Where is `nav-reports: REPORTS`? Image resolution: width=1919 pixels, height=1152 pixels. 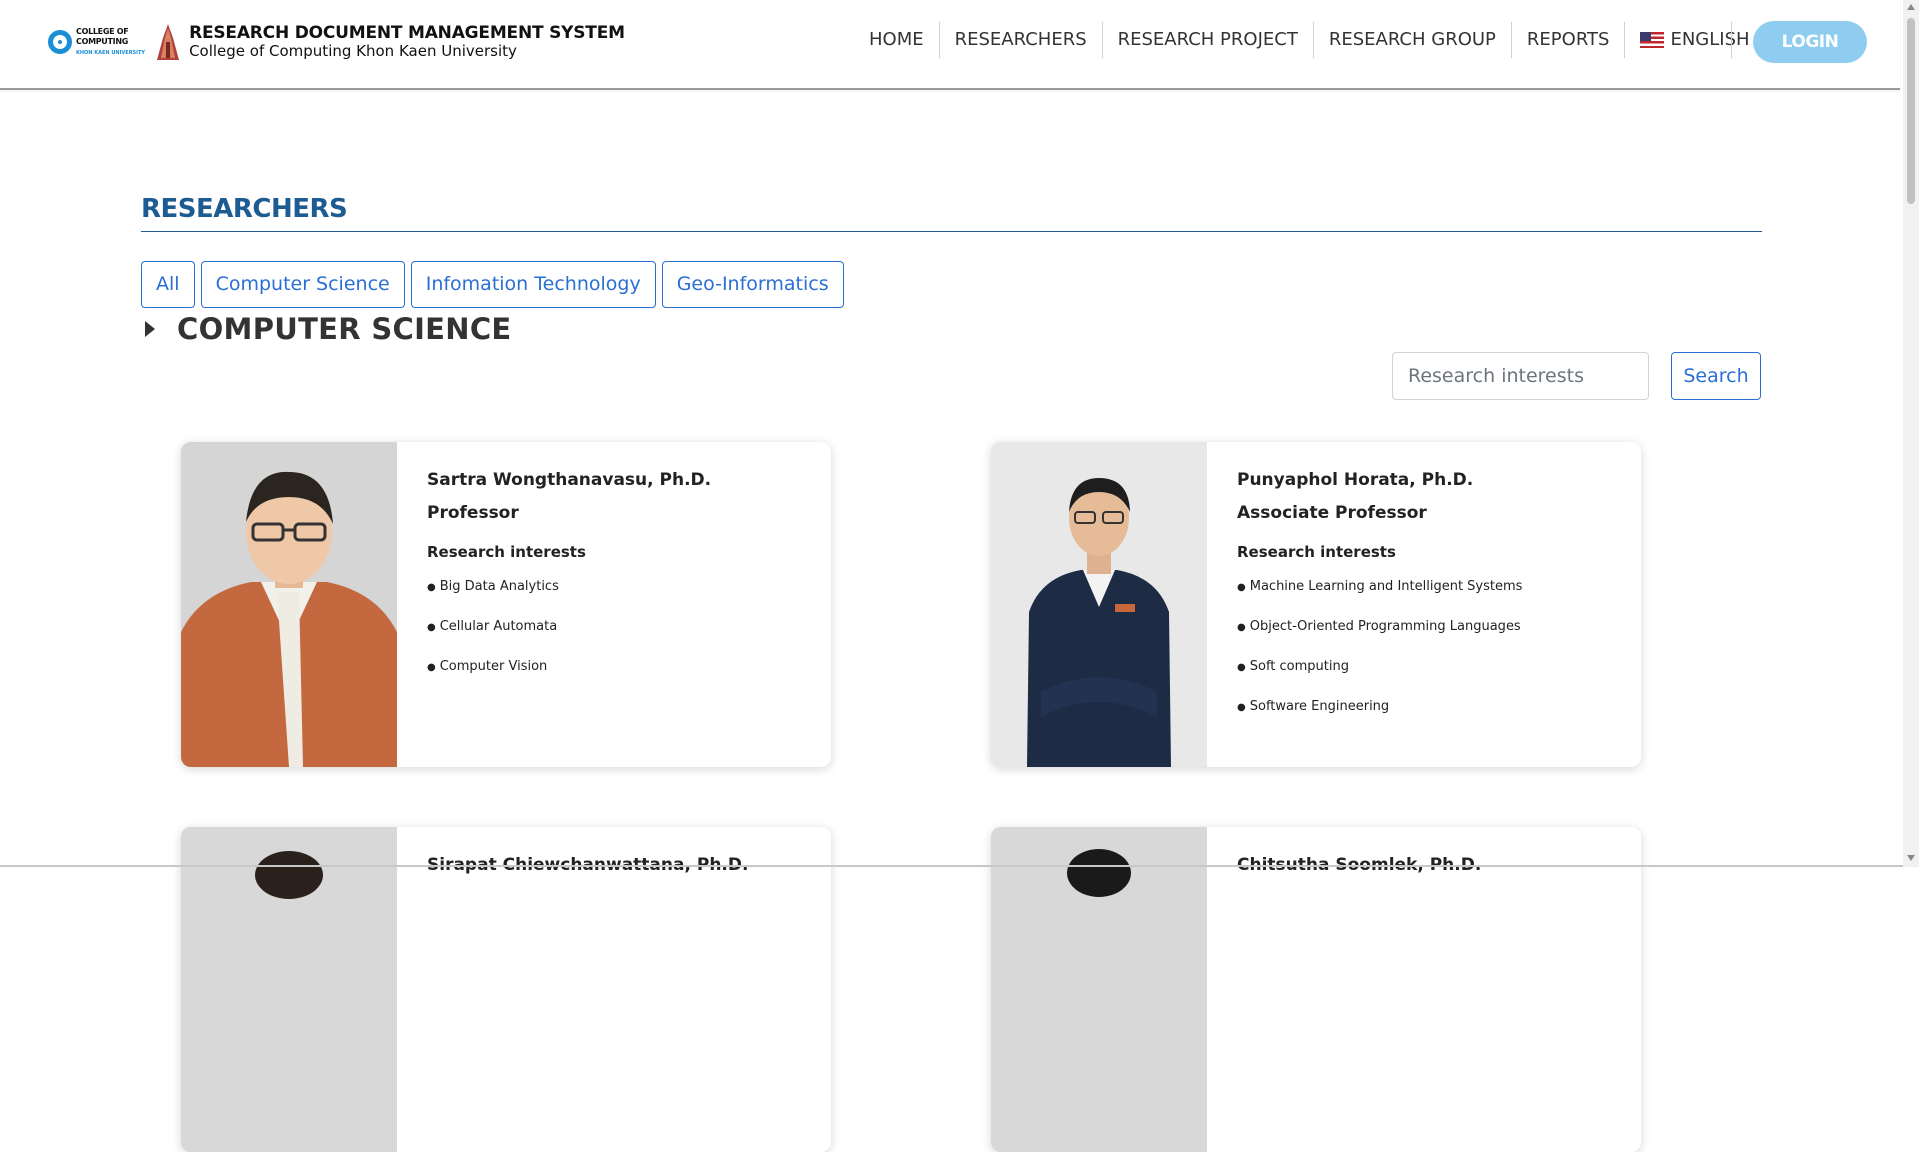 nav-reports: REPORTS is located at coordinates (1569, 40).